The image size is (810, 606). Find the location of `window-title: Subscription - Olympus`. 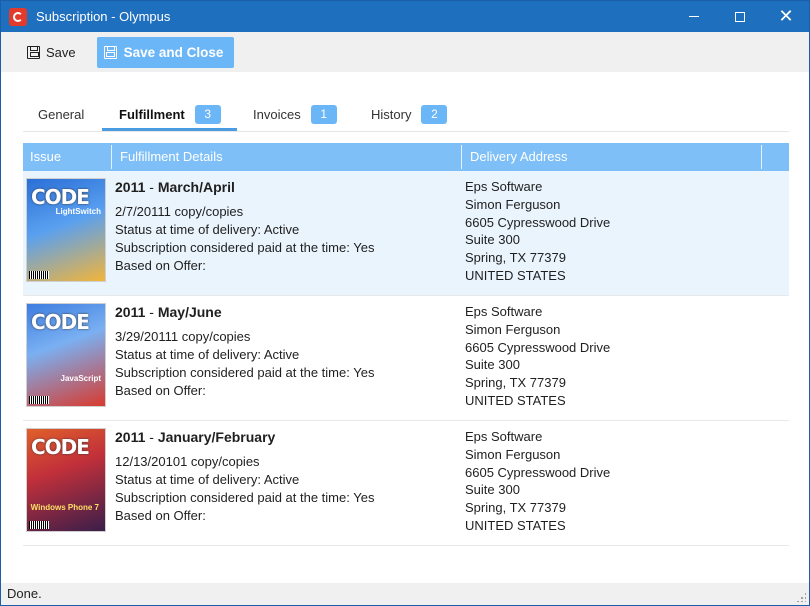

window-title: Subscription - Olympus is located at coordinates (103, 16).